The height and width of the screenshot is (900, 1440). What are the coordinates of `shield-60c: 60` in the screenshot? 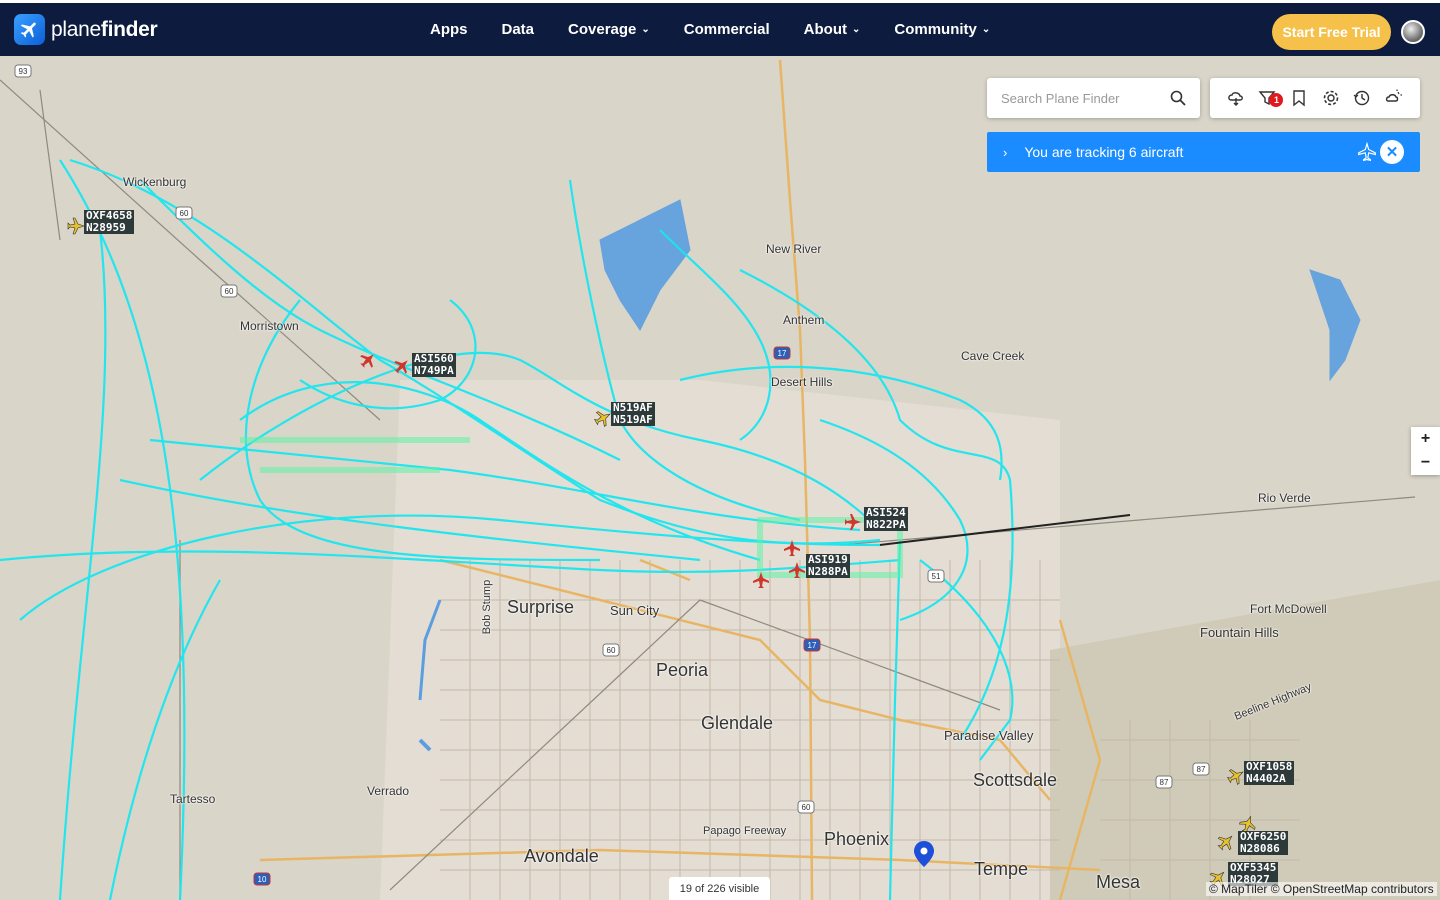 It's located at (611, 650).